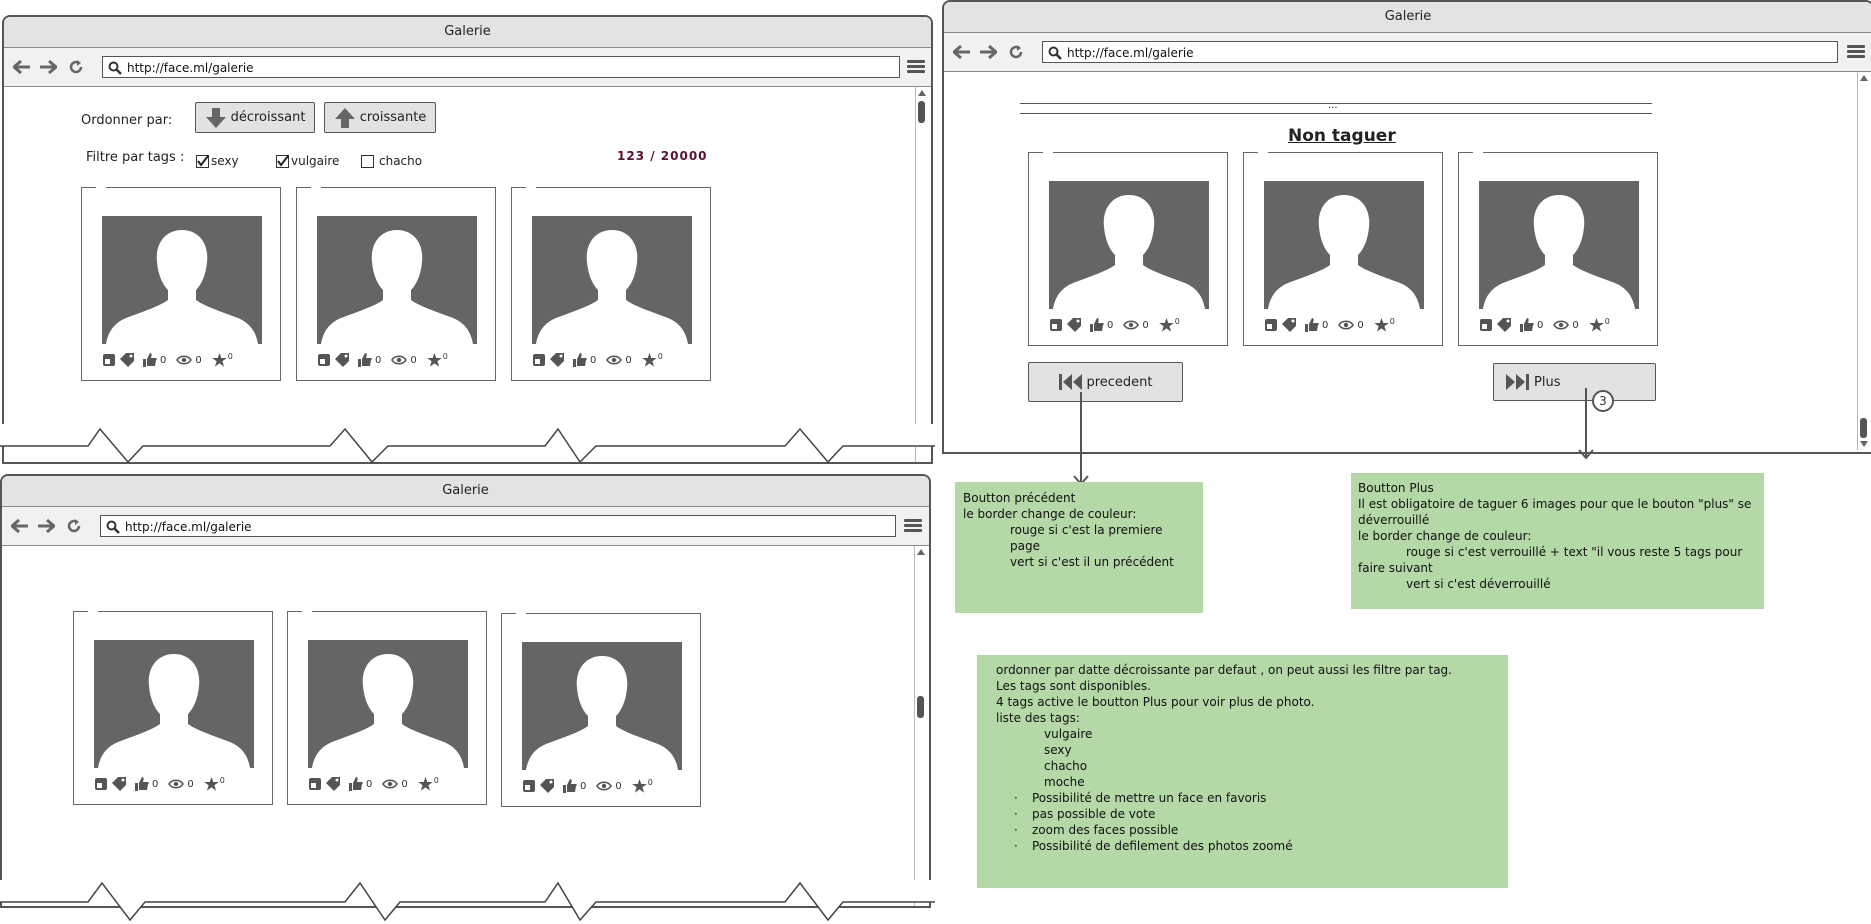 The width and height of the screenshot is (1871, 924). Describe the element at coordinates (255, 117) in the screenshot. I see `sort-descending-button: décroissant` at that location.